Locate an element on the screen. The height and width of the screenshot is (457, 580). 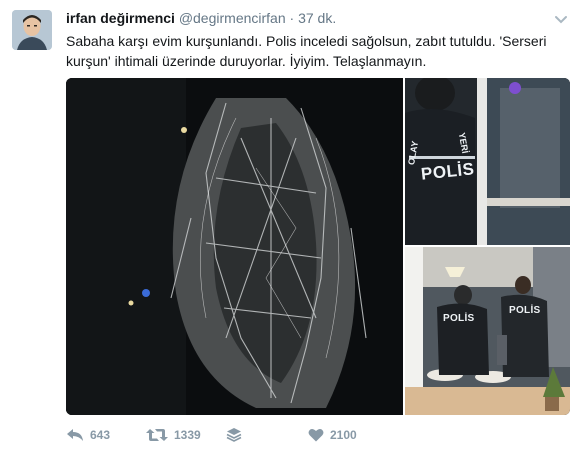
more-menu-button is located at coordinates (561, 18).